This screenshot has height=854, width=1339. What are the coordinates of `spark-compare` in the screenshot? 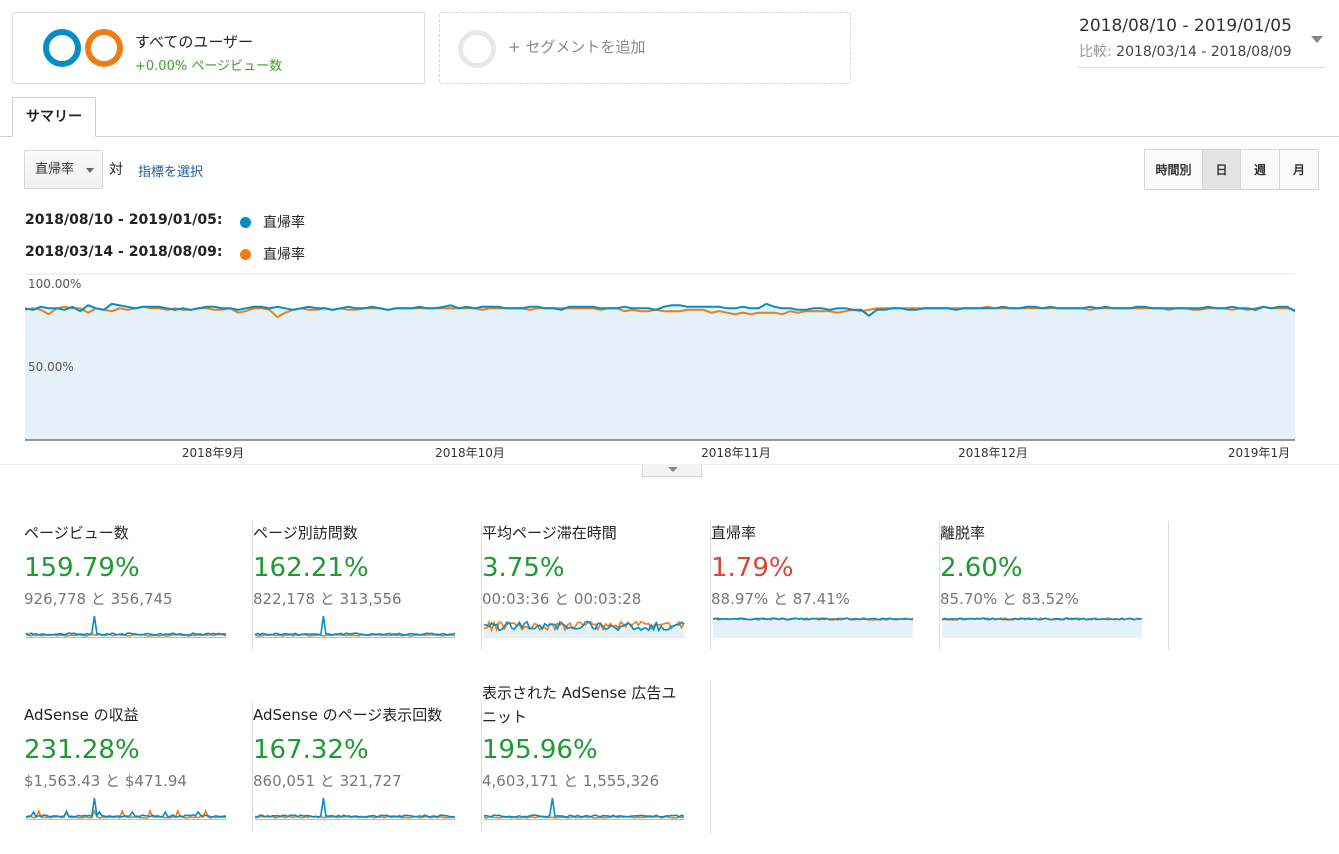 It's located at (355, 635).